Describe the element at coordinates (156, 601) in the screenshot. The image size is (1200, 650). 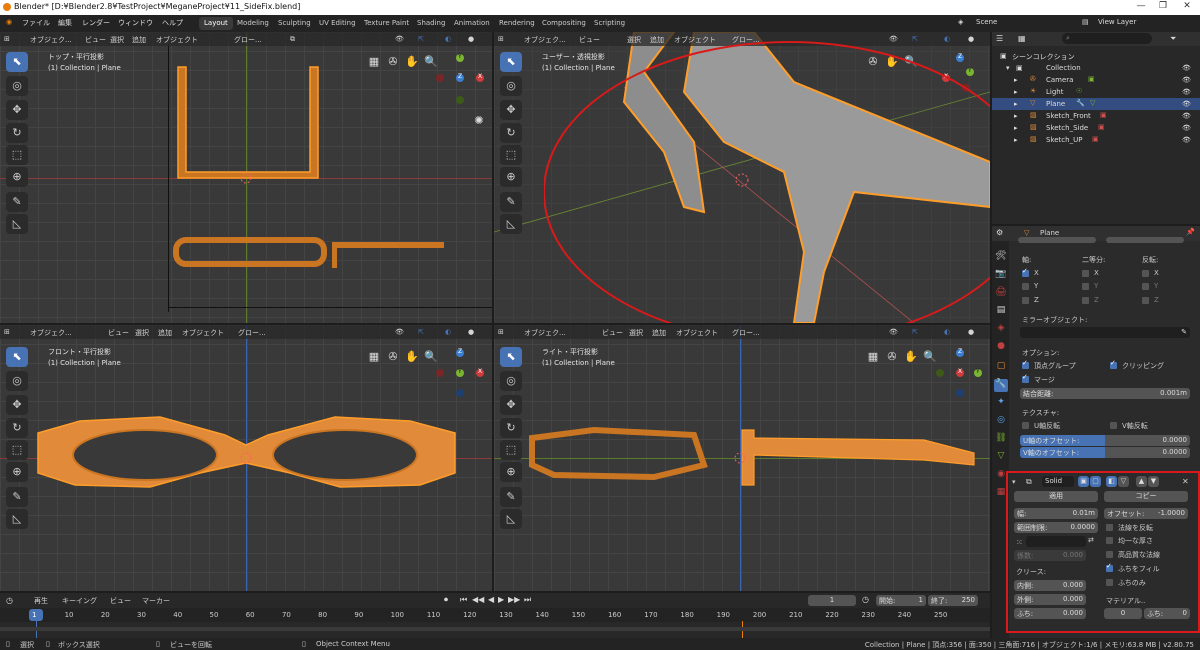
I see `menu-marker: マーカー` at that location.